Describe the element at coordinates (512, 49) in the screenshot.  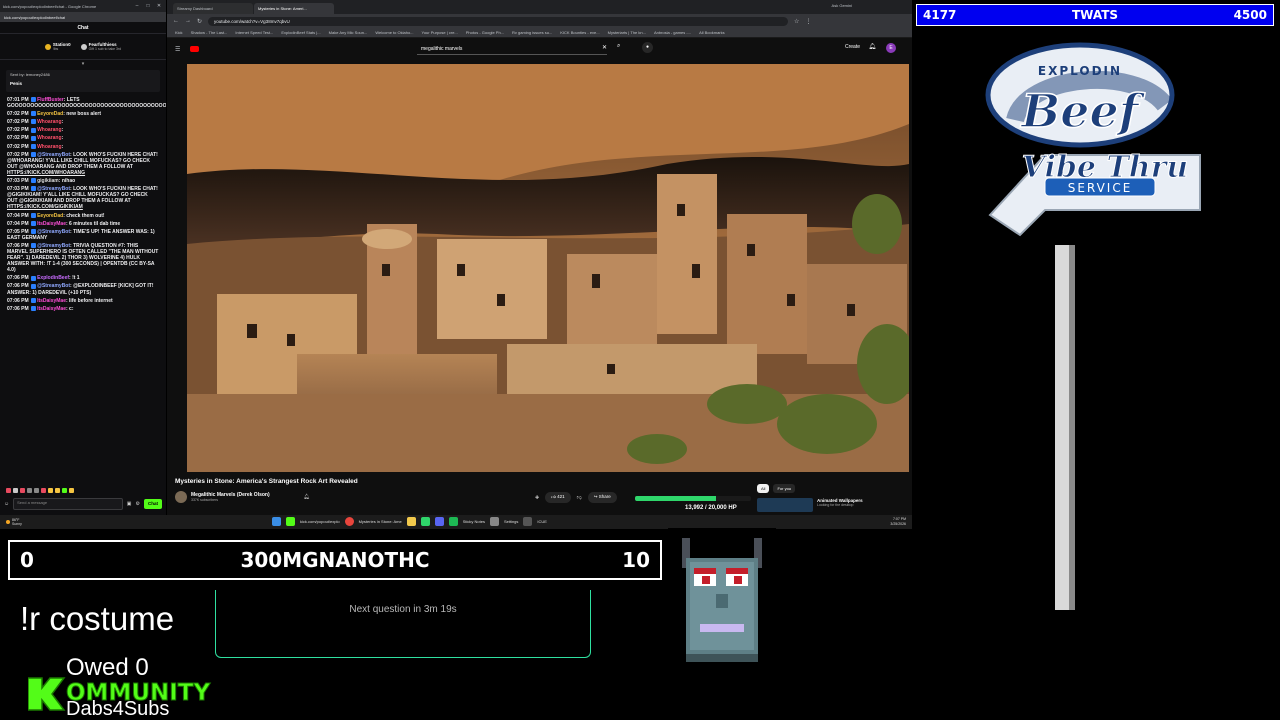
I see `youtube-search-input: megalithic marvels` at that location.